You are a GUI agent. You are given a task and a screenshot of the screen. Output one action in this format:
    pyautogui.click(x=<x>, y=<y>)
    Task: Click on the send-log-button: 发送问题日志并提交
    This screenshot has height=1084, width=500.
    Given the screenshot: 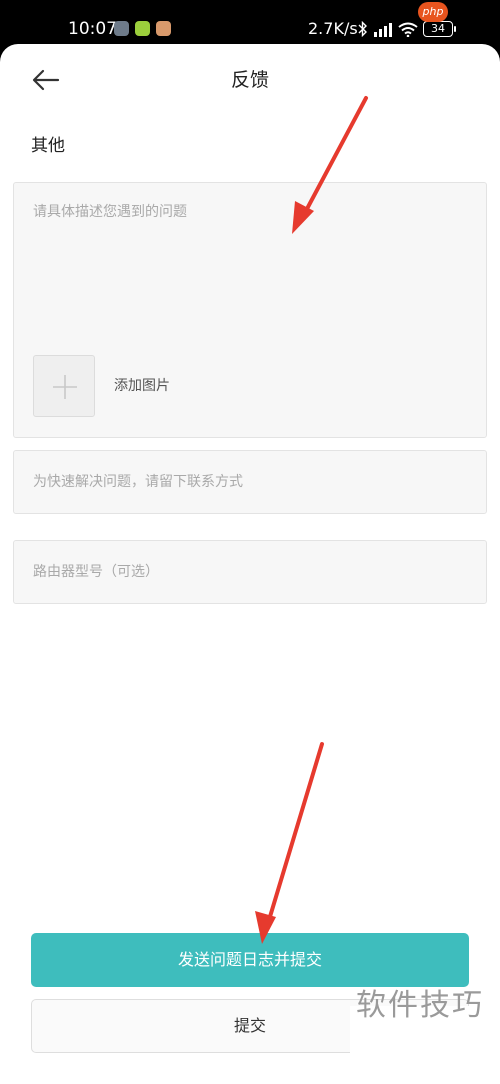 What is the action you would take?
    pyautogui.click(x=250, y=960)
    